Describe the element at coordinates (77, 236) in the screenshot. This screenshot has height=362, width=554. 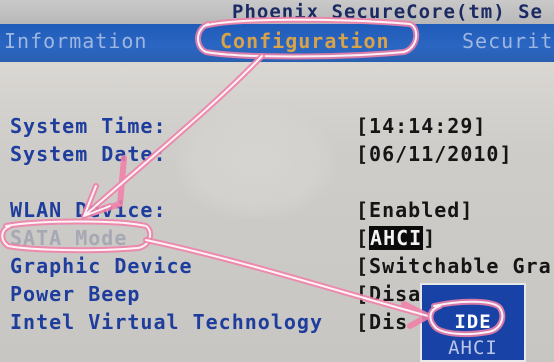
I see `annotation-circle-sata-mode` at that location.